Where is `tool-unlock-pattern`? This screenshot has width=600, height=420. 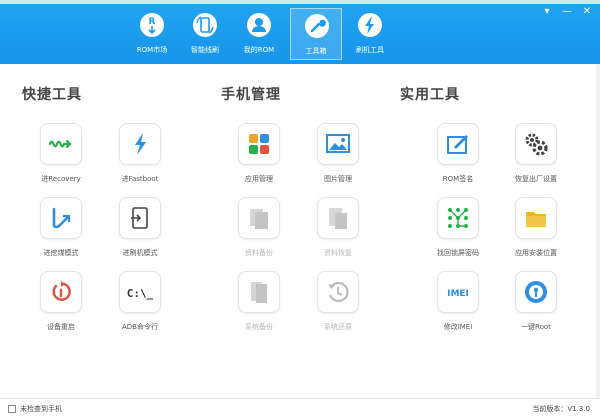 tool-unlock-pattern is located at coordinates (458, 218).